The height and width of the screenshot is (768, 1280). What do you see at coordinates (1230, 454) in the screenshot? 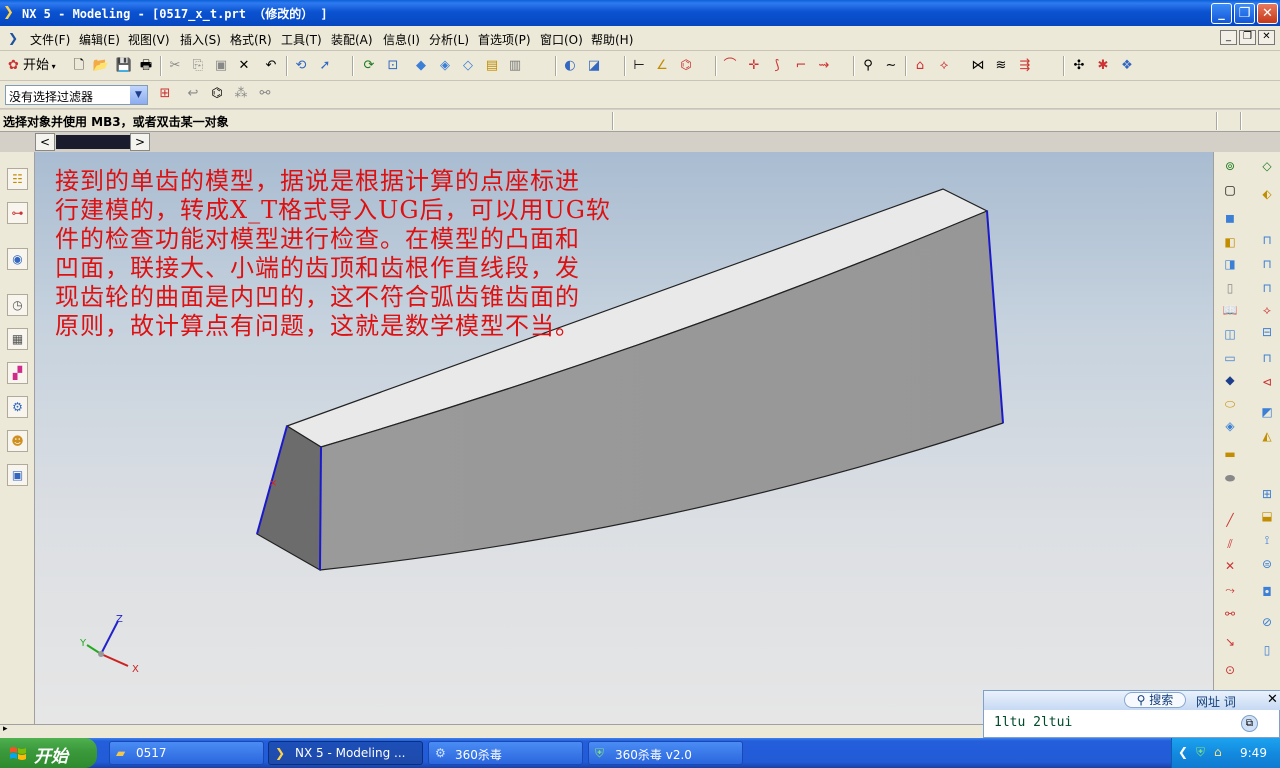
I see `slot-icon: ▬` at bounding box center [1230, 454].